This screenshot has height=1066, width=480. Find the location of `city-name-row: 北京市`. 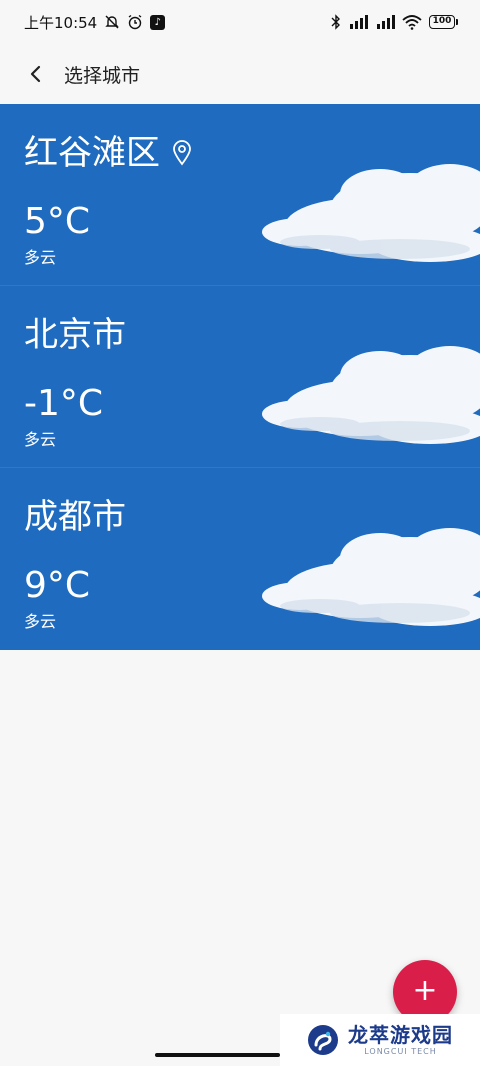

city-name-row: 北京市 is located at coordinates (75, 335).